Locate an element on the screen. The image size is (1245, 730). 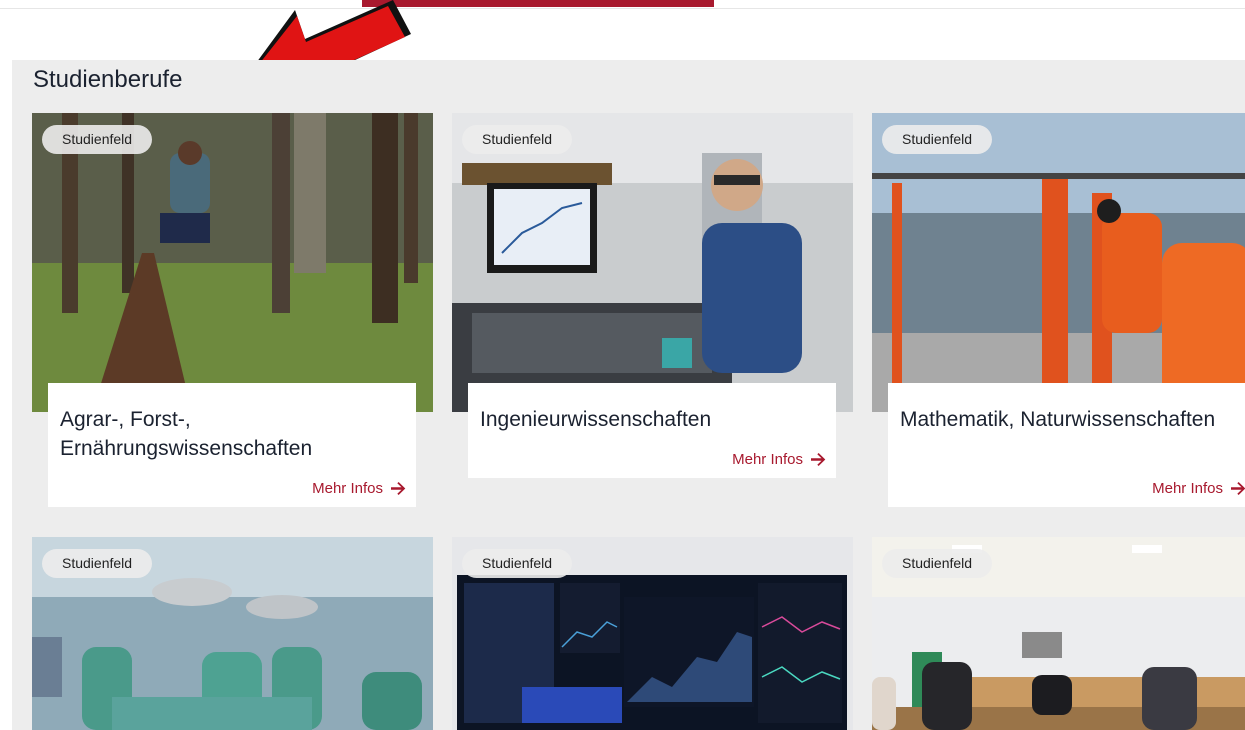
card-title: Agrar-, Forst-, Ernährungswissenschaften is located at coordinates (232, 423).